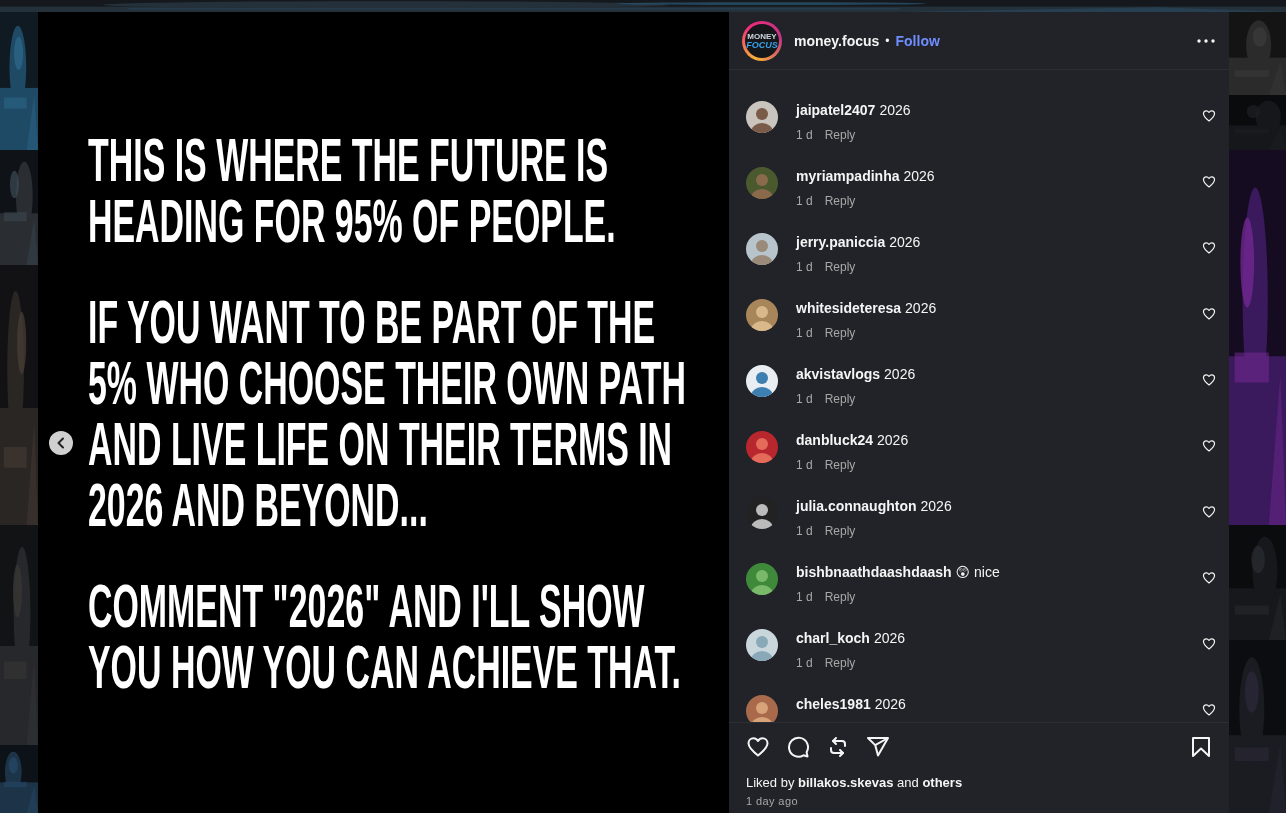 This screenshot has height=813, width=1286. I want to click on comment-username: myriampadinha, so click(848, 176).